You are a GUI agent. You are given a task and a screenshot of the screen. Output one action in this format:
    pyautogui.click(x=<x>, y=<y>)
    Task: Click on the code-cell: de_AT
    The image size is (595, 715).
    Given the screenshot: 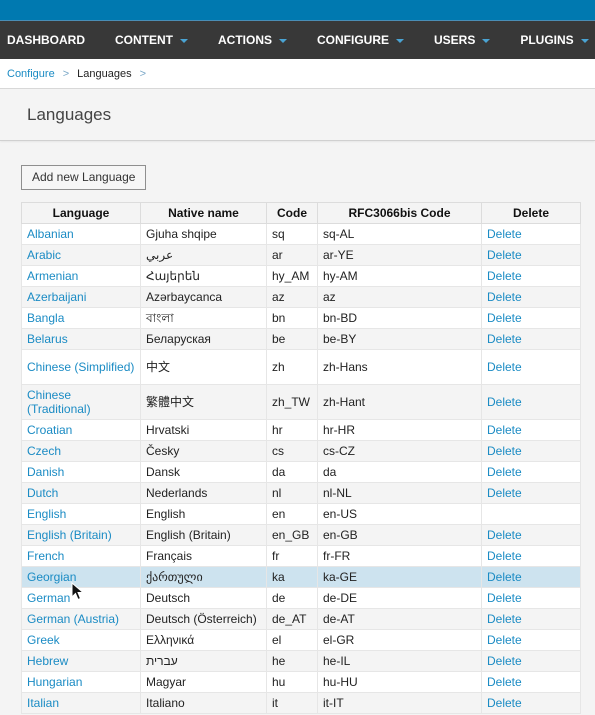 What is the action you would take?
    pyautogui.click(x=292, y=619)
    